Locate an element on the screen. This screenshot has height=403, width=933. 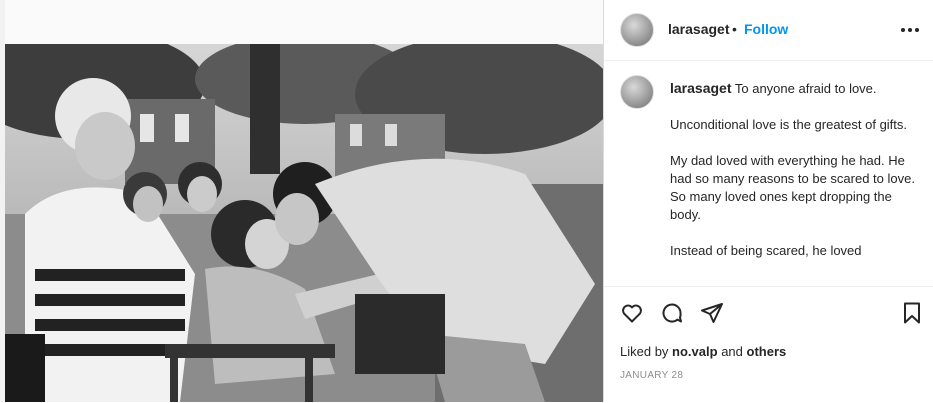
post-actions: Liked by no.valp and others JANUARY 28 is located at coordinates (768, 344).